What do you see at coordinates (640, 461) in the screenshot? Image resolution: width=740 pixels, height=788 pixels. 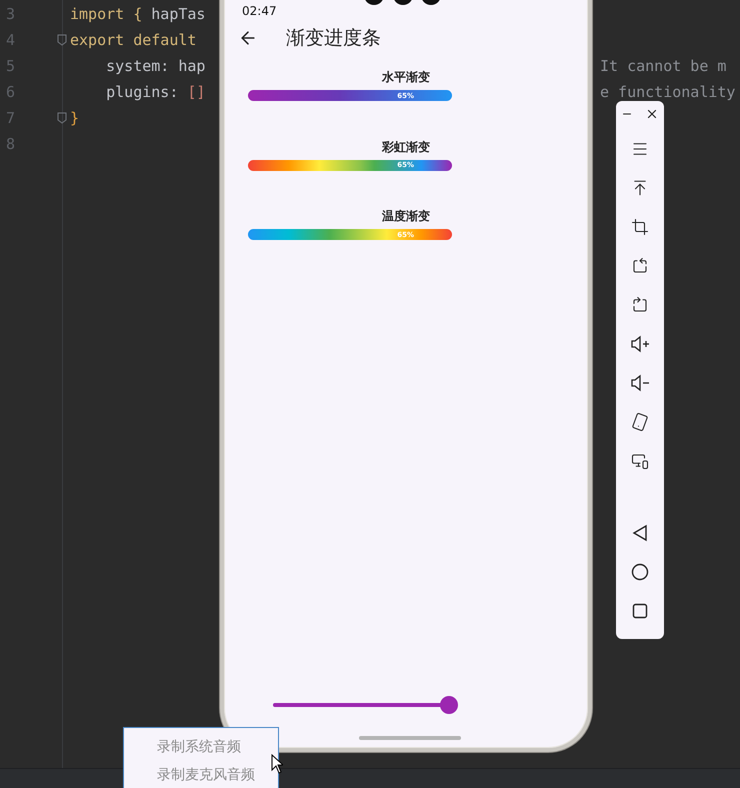 I see `devices-icon` at bounding box center [640, 461].